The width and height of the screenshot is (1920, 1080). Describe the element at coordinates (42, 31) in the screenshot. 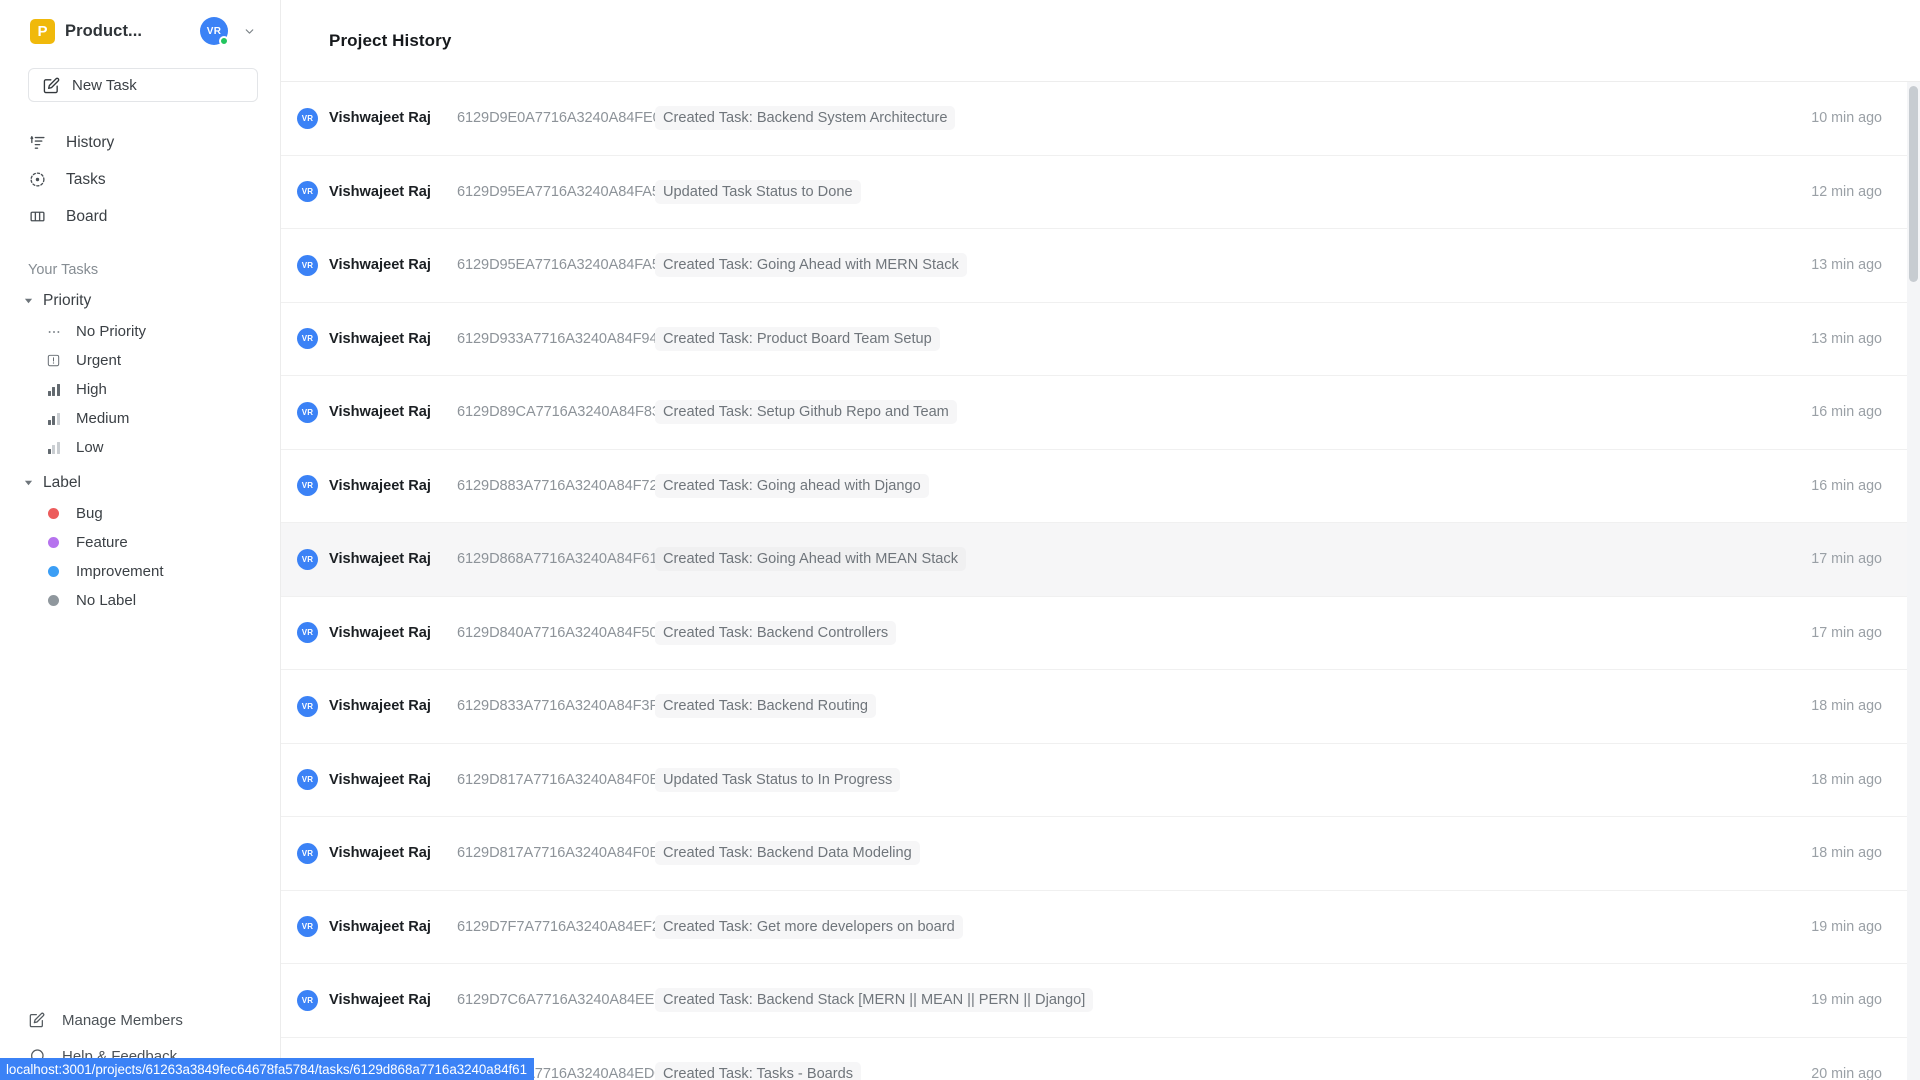

I see `workspace-logo: P` at that location.